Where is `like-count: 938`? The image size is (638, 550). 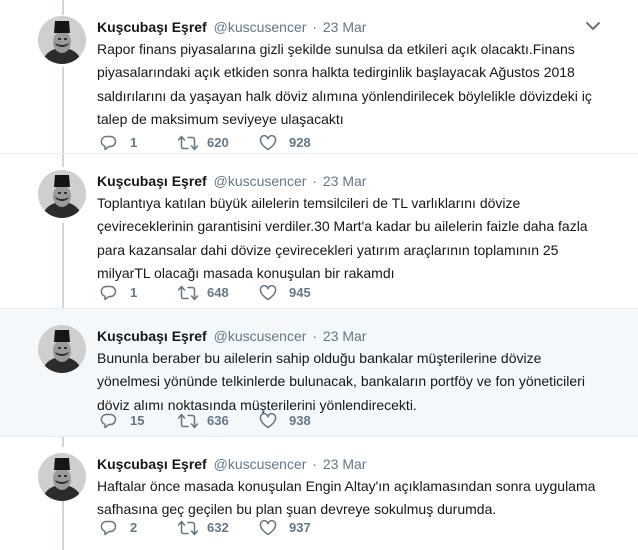 like-count: 938 is located at coordinates (300, 420).